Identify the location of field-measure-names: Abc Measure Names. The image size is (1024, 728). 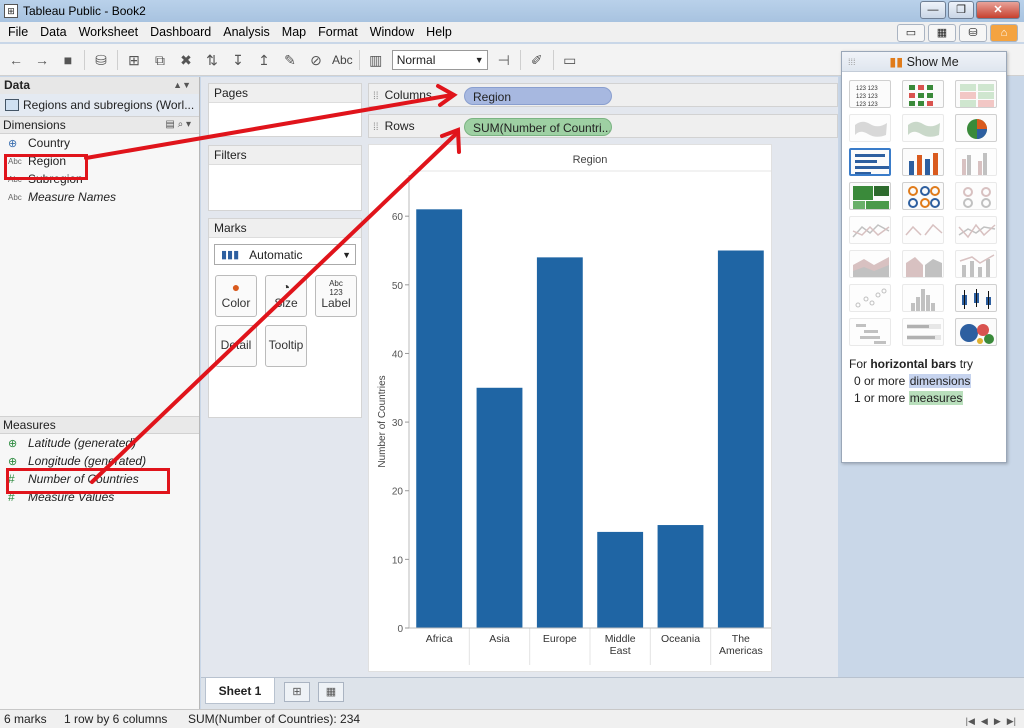
(99, 197).